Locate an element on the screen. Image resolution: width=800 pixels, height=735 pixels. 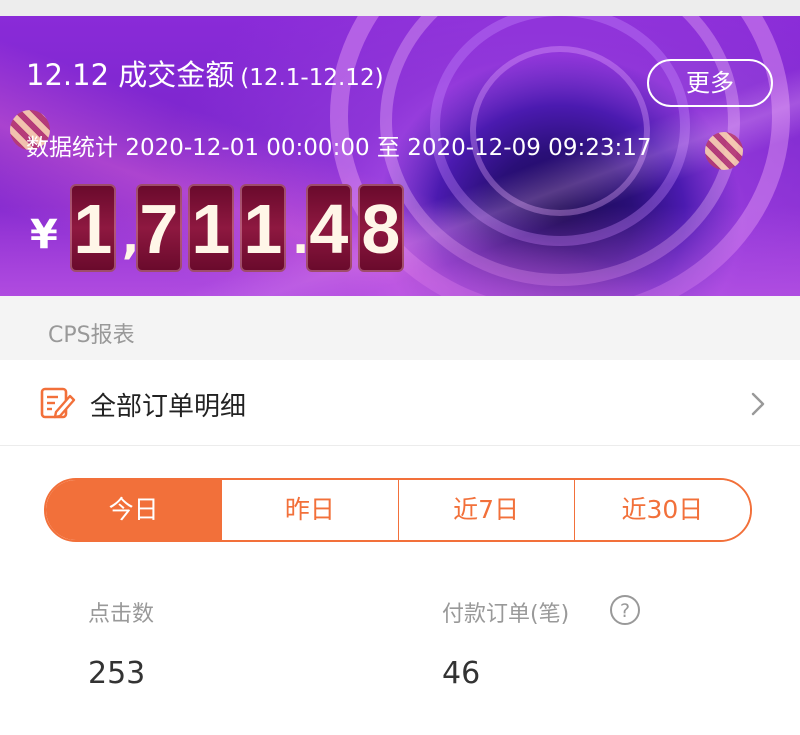
ornament-ball-icon is located at coordinates (724, 151).